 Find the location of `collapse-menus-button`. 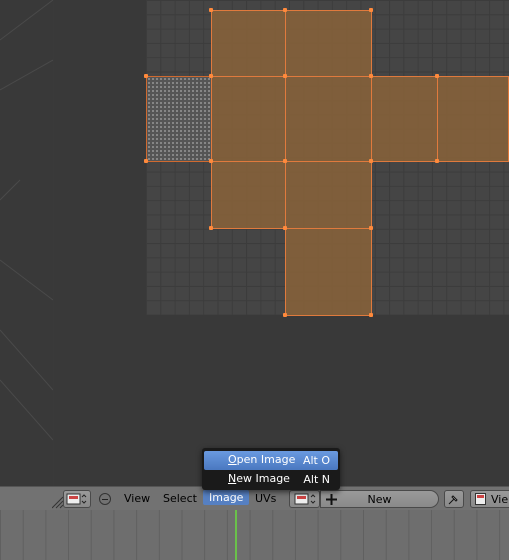

collapse-menus-button is located at coordinates (105, 499).